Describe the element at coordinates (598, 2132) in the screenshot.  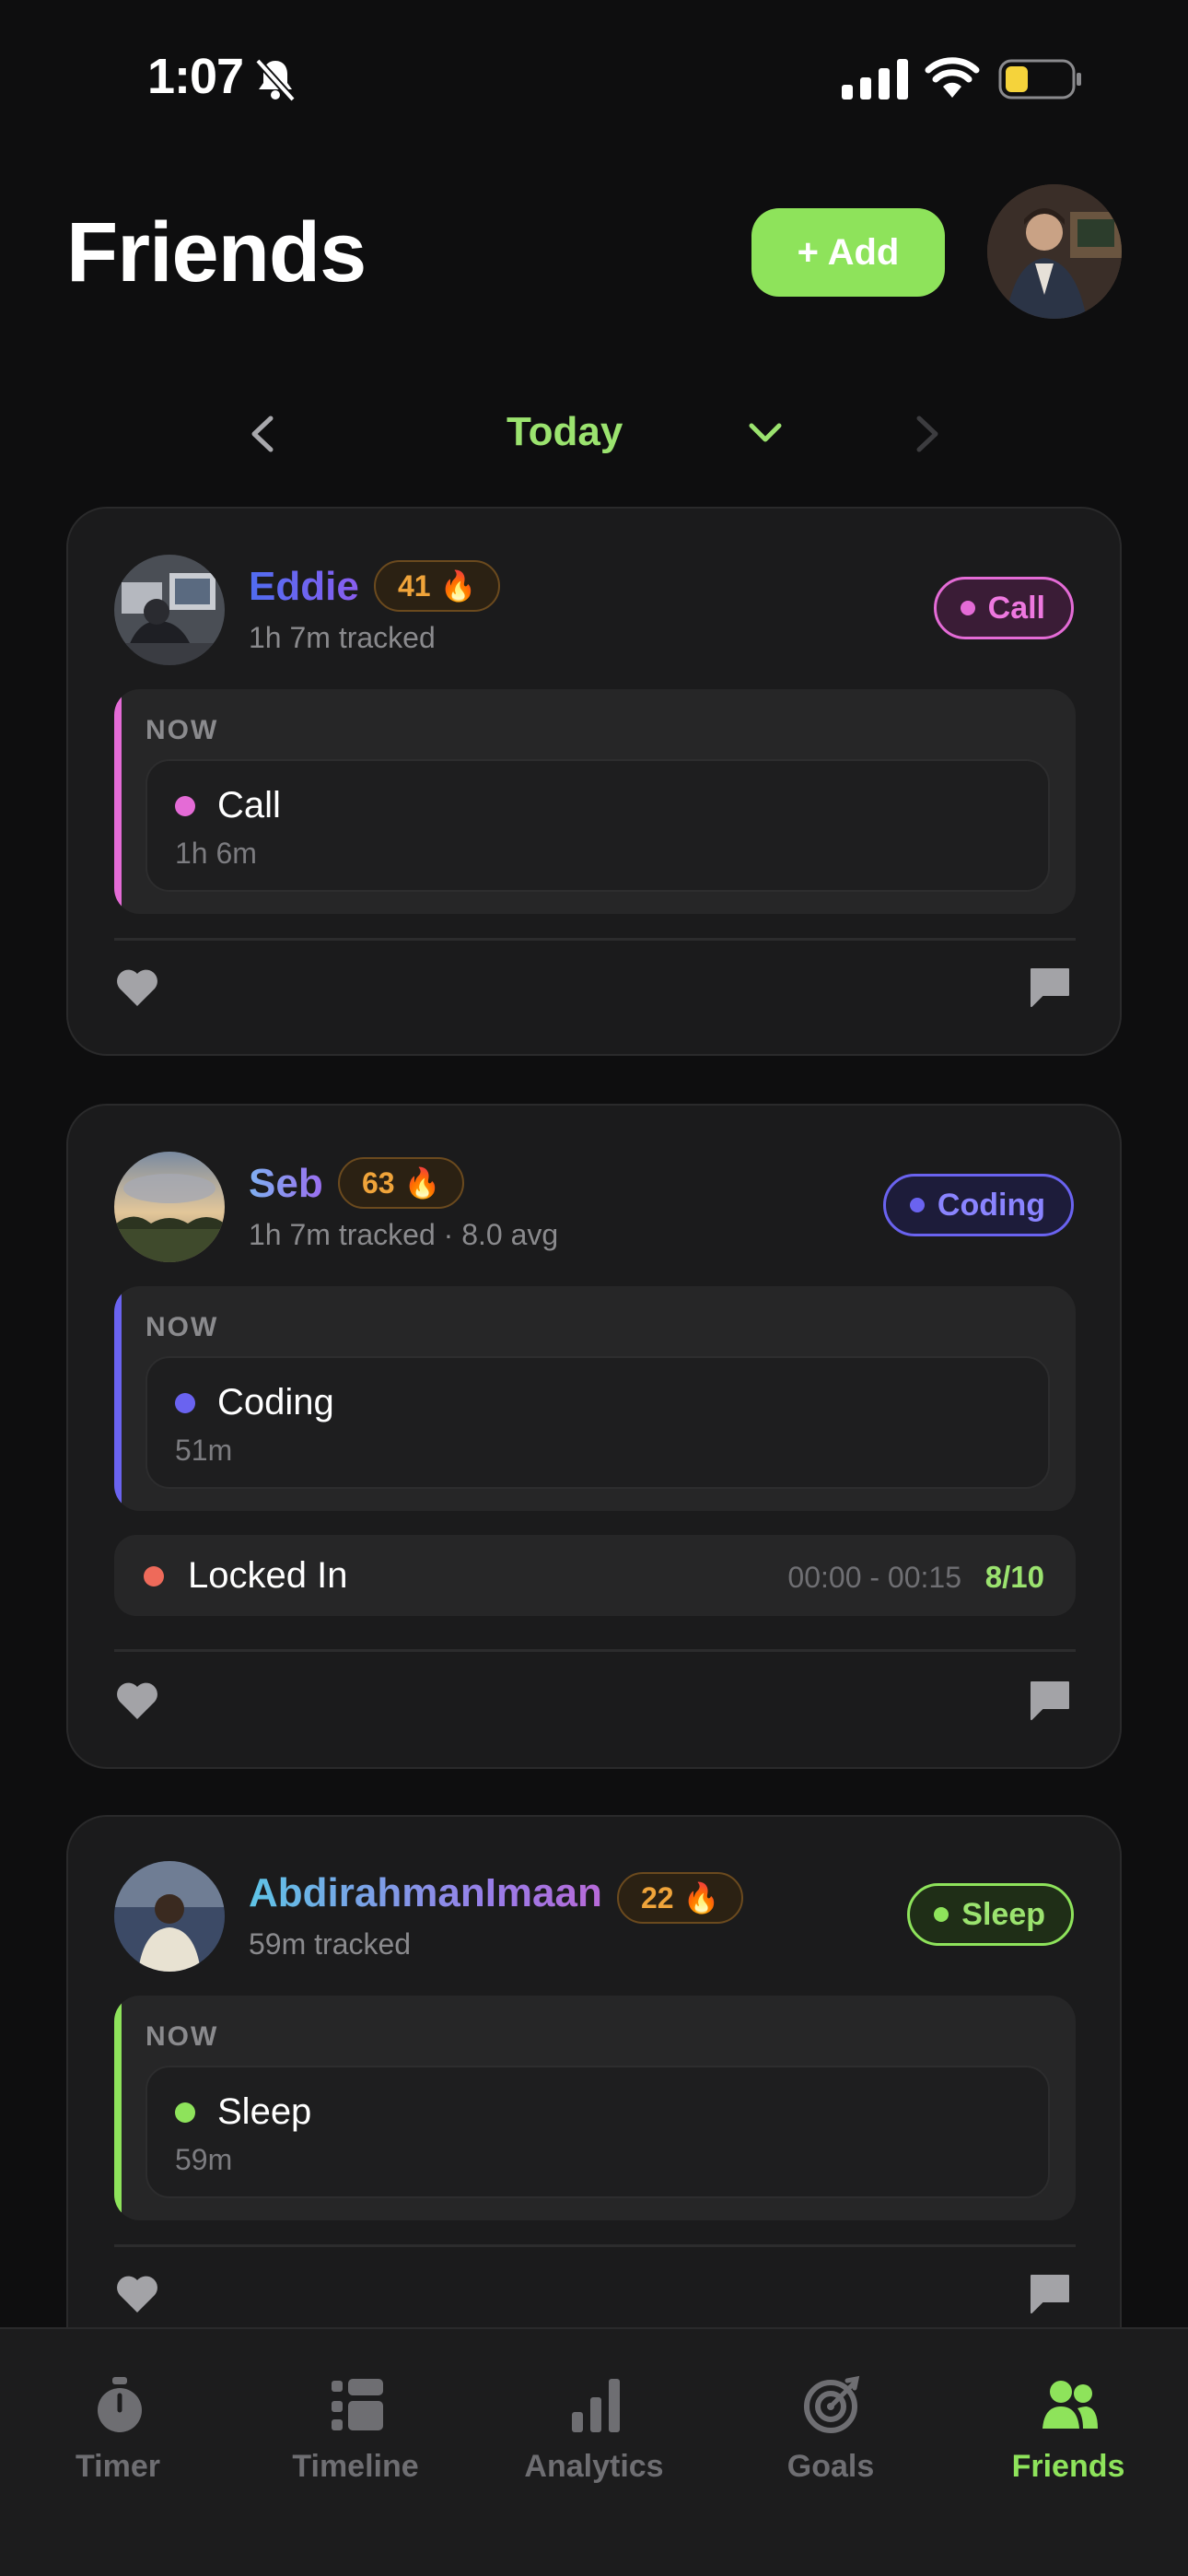
I see `current-activity: Sleep 59m` at that location.